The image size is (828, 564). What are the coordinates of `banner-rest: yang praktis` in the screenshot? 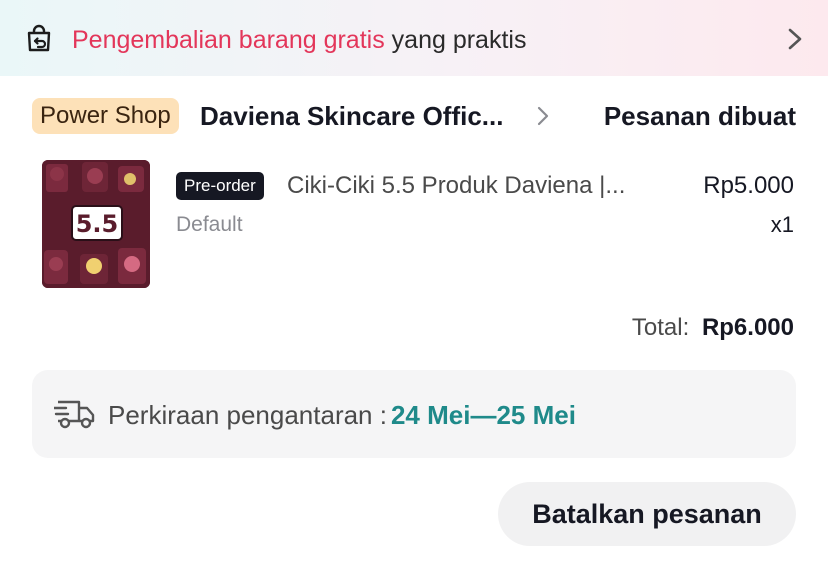 It's located at (459, 40).